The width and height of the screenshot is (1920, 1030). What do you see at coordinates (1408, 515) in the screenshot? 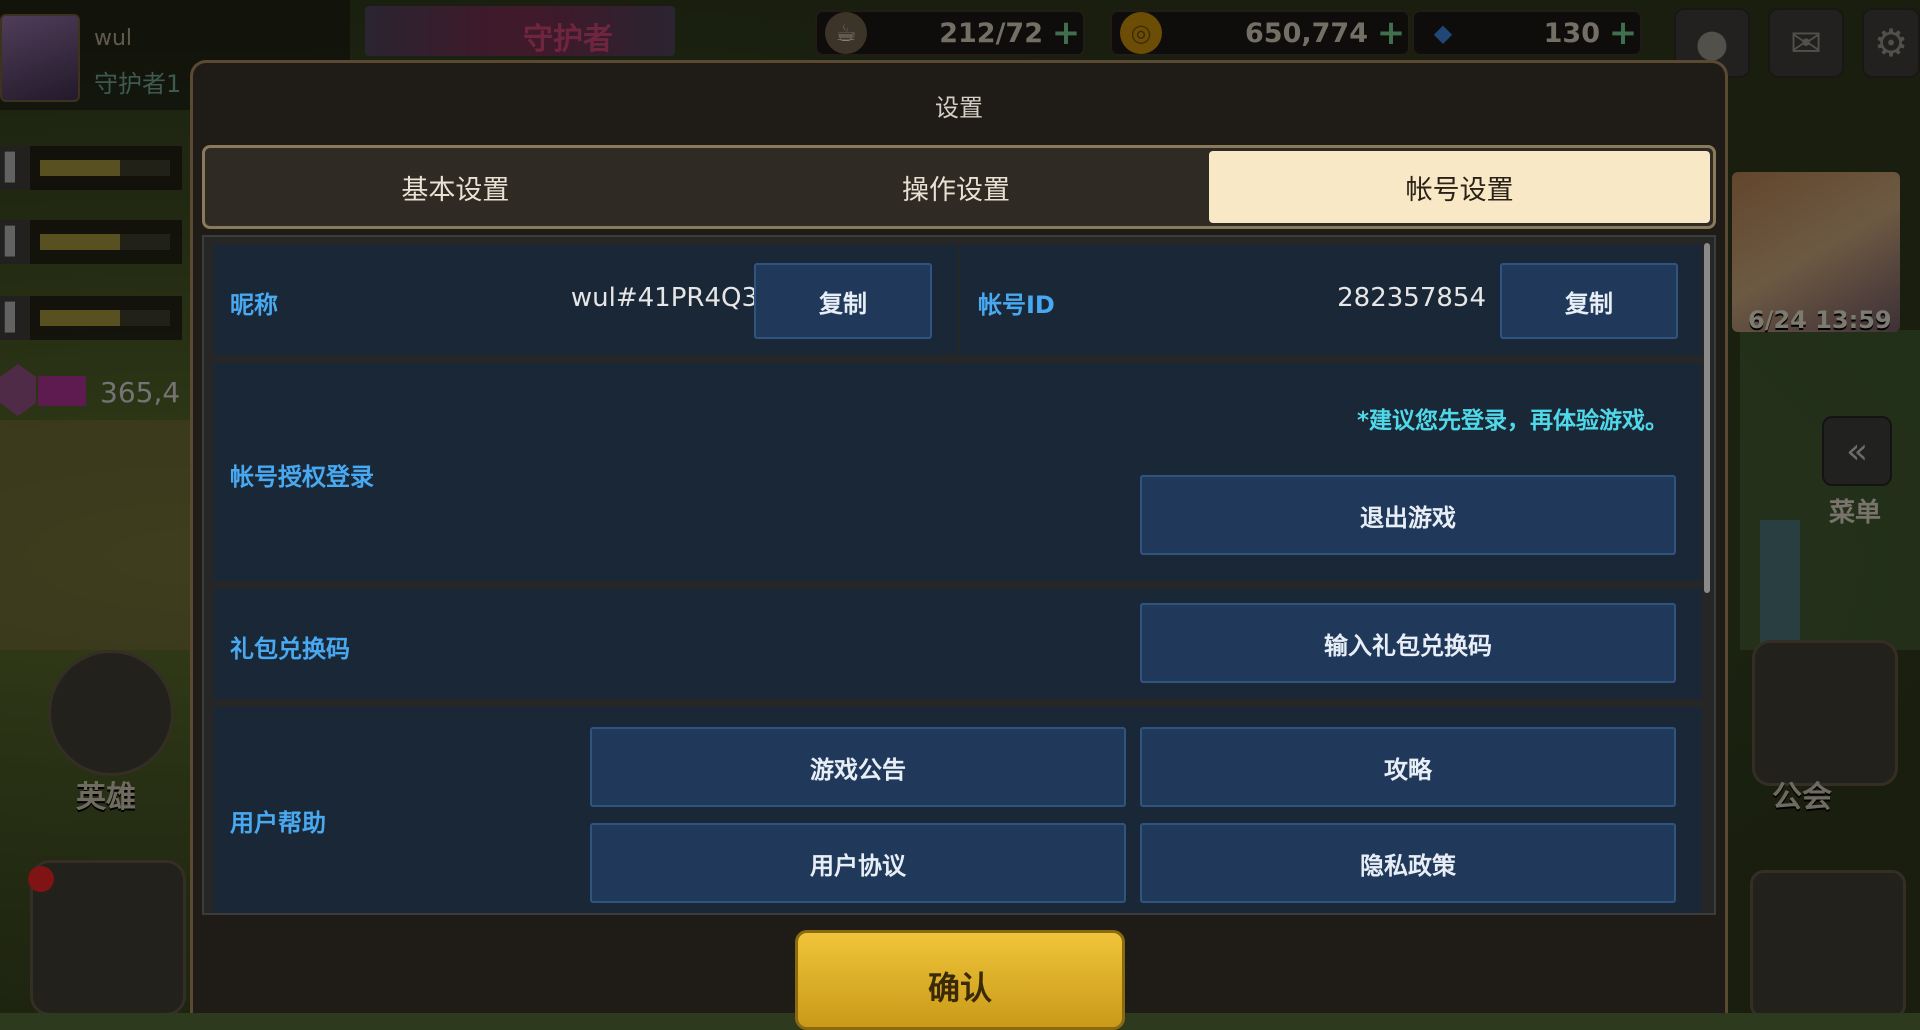
I see `exit-game-button: 退出游戏` at bounding box center [1408, 515].